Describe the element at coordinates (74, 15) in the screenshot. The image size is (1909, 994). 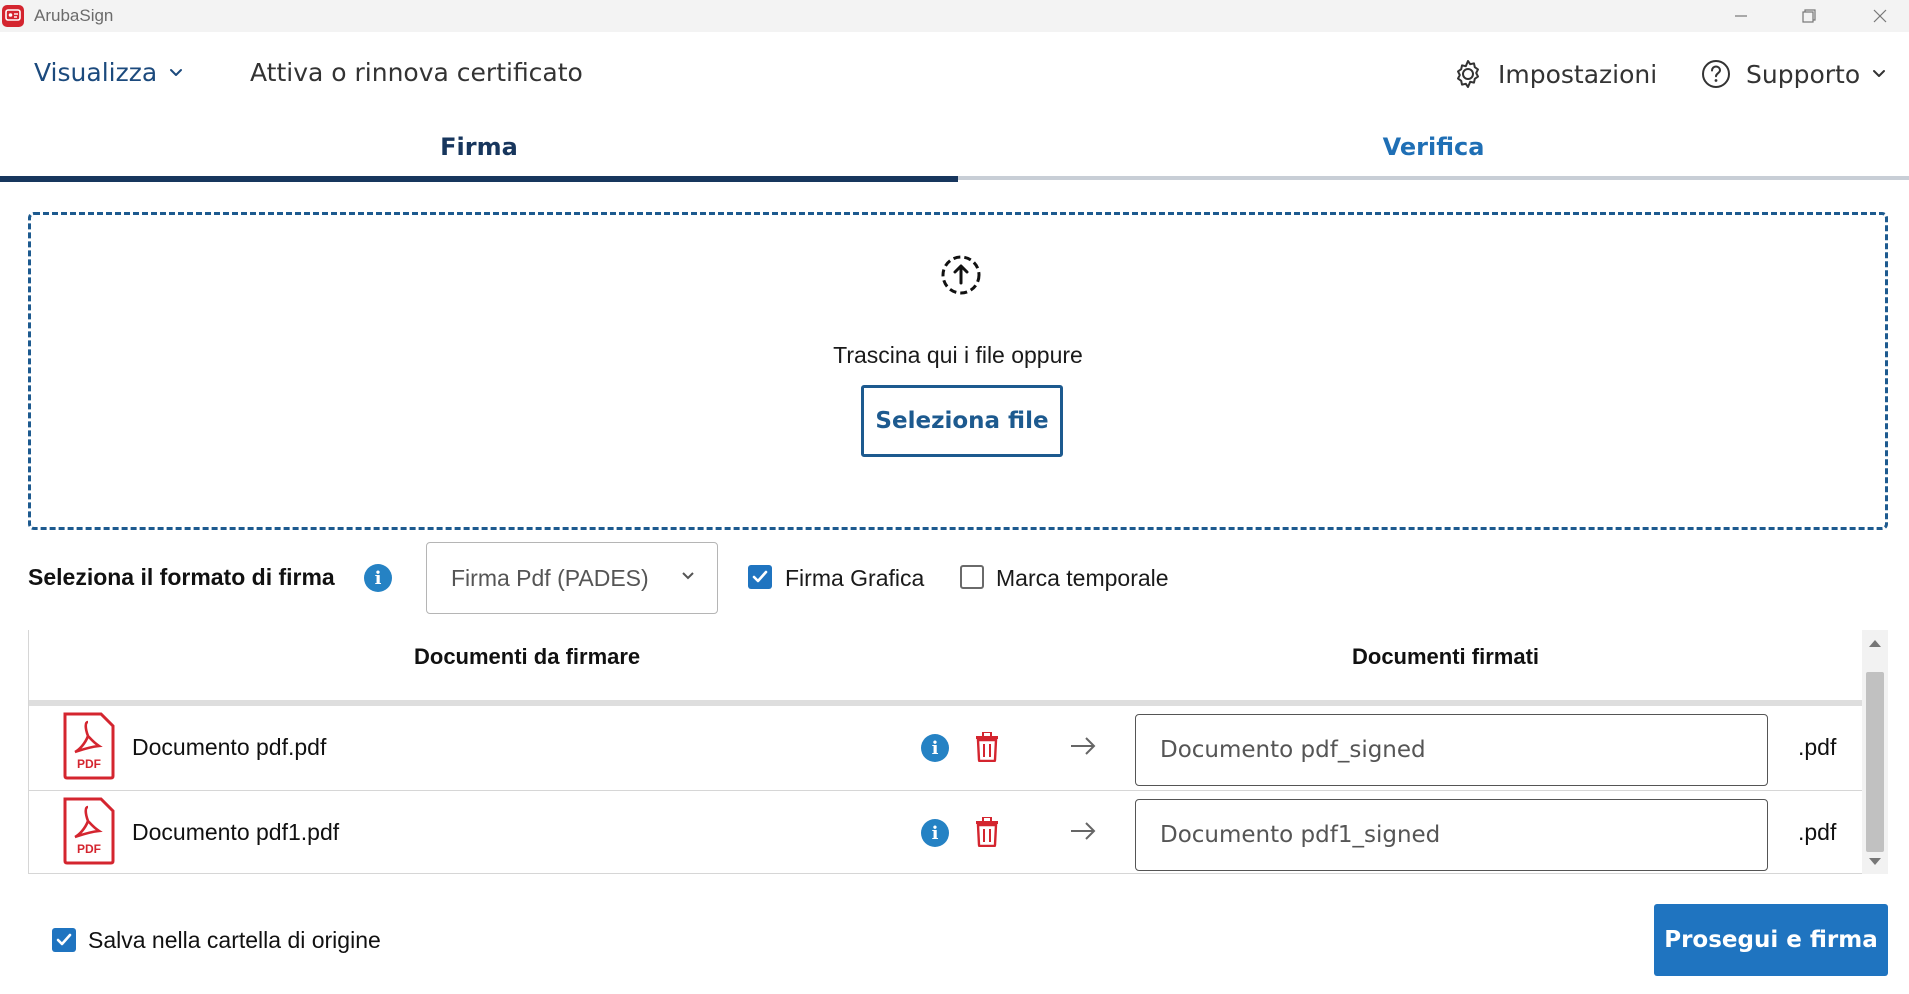
I see `app-title: ArubaSign` at that location.